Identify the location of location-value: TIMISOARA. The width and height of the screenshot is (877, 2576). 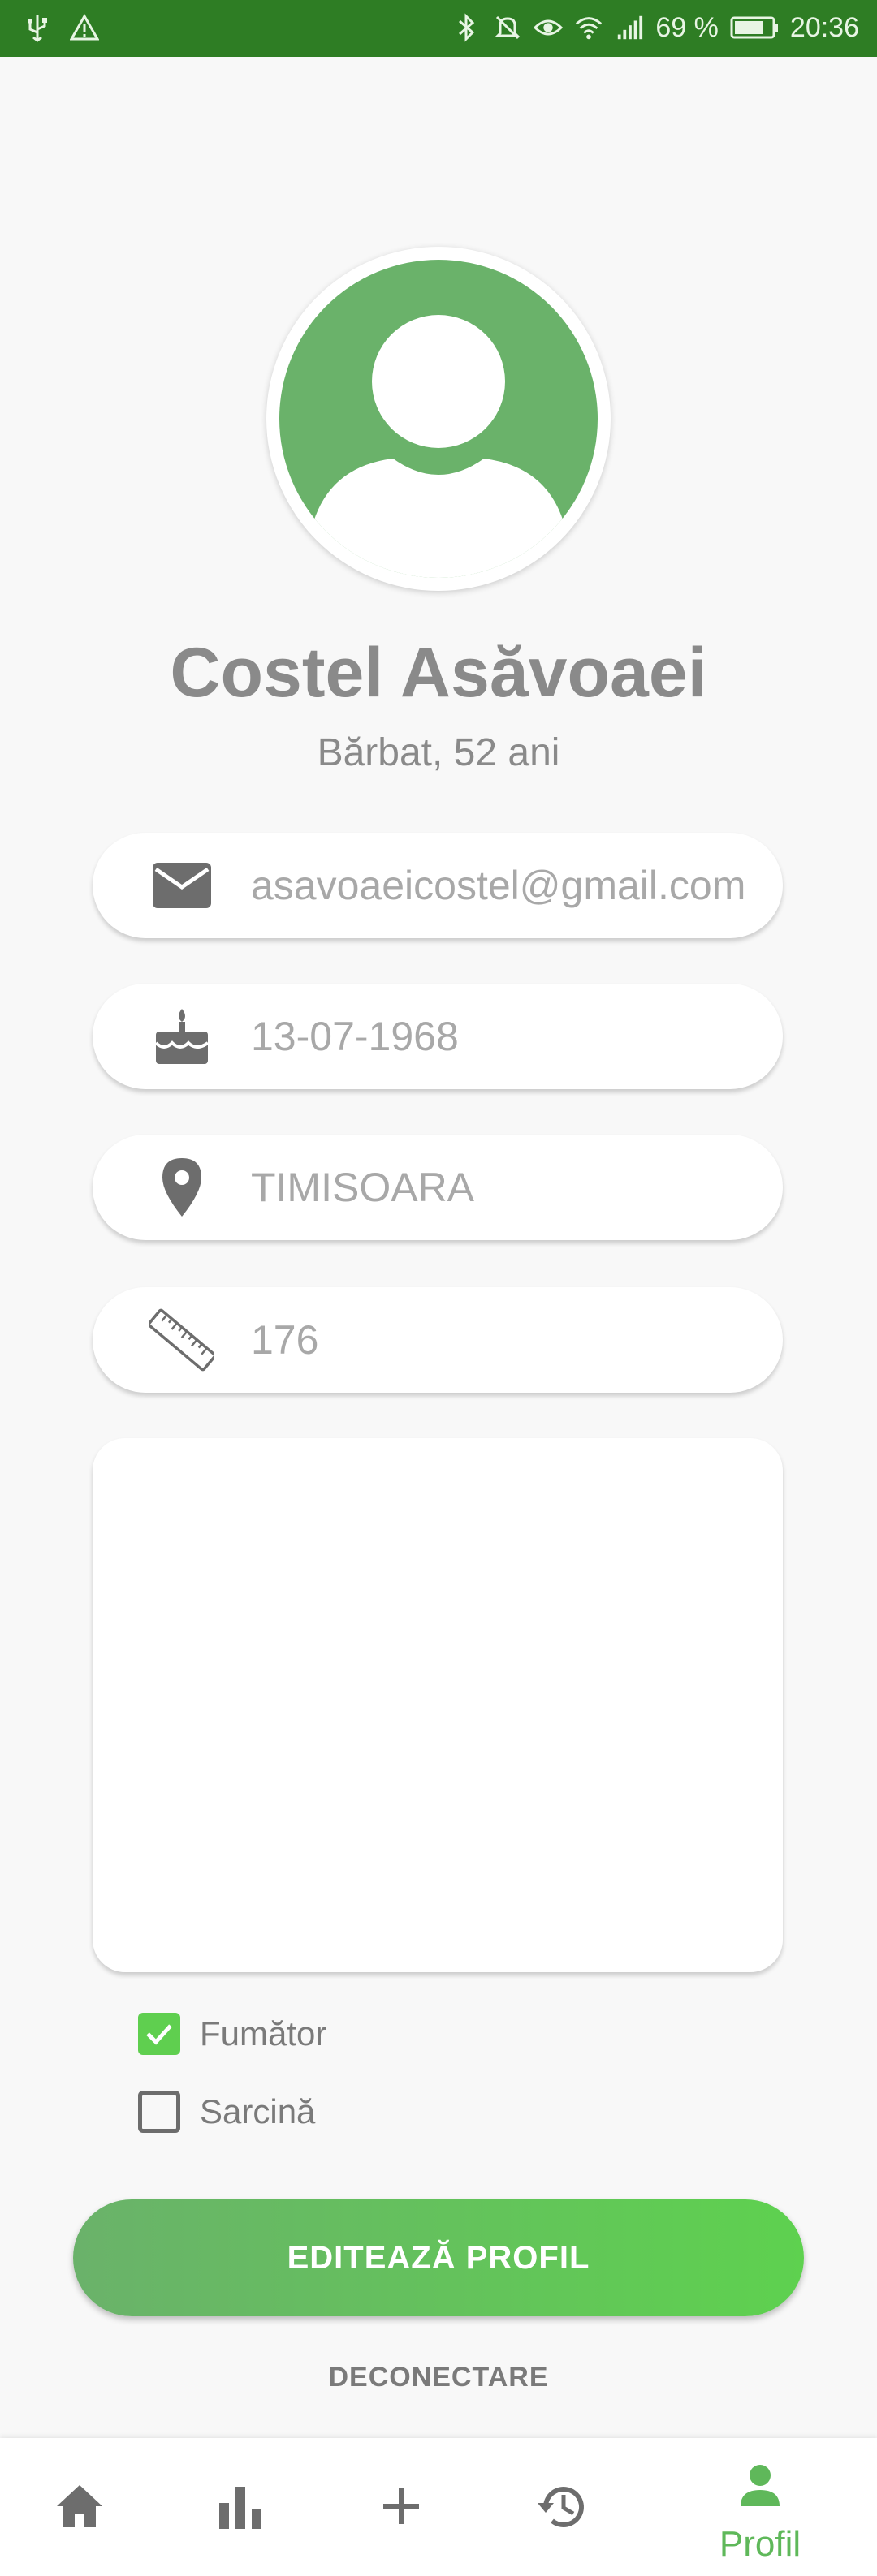
(363, 1187).